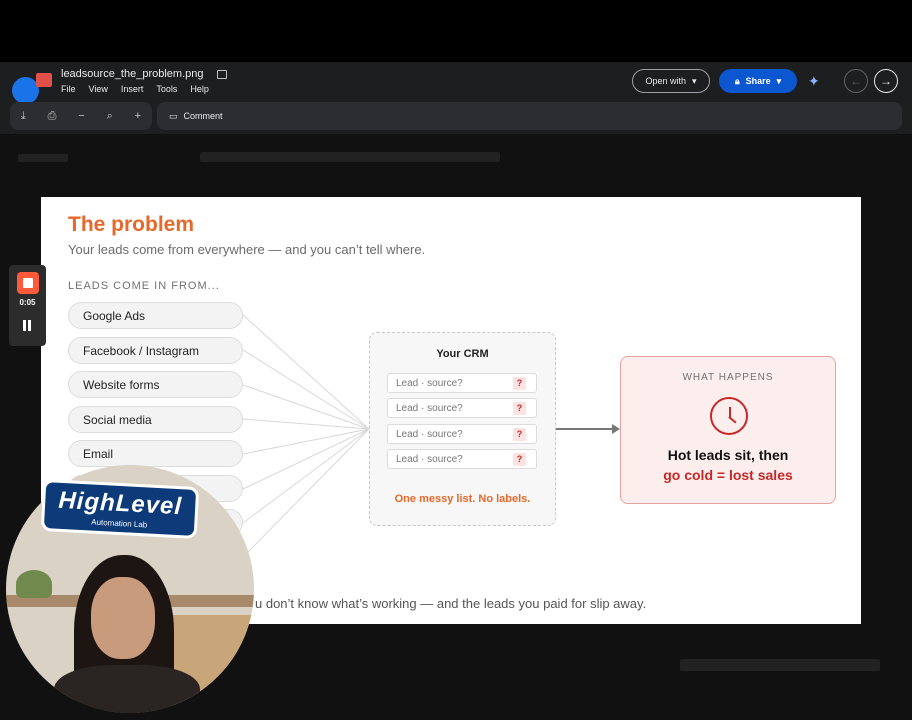 This screenshot has width=912, height=720. What do you see at coordinates (155, 419) in the screenshot?
I see `source-social-media: Social media` at bounding box center [155, 419].